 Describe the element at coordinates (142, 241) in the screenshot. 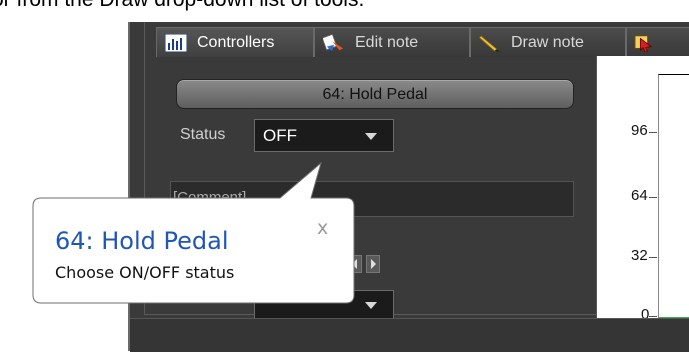

I see `tooltip-title: 64: Hold Pedal` at that location.